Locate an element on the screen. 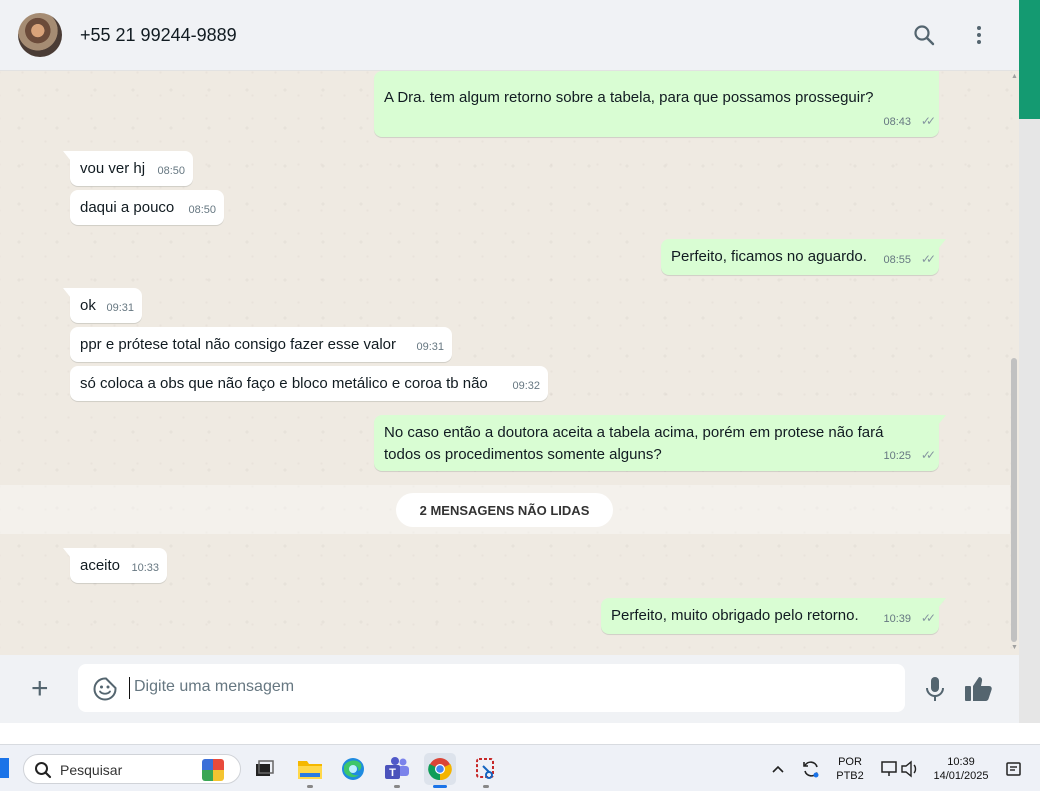 This screenshot has height=791, width=1040. message-text: daqui a pouco is located at coordinates (127, 207).